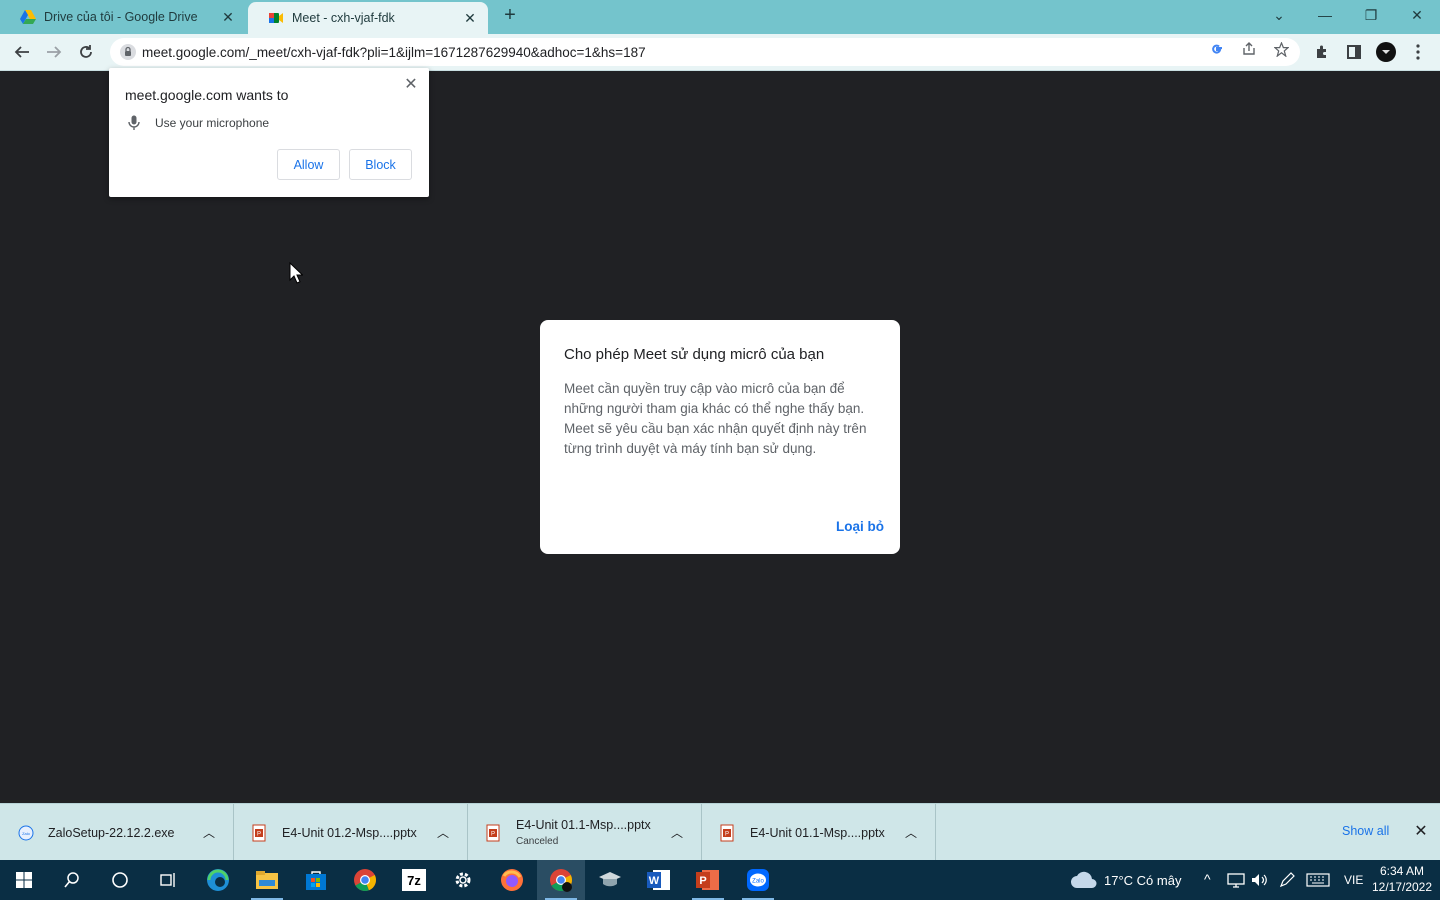 The image size is (1440, 900). Describe the element at coordinates (1402, 879) in the screenshot. I see `system-clock: 6:34 AM 12/17/2022` at that location.